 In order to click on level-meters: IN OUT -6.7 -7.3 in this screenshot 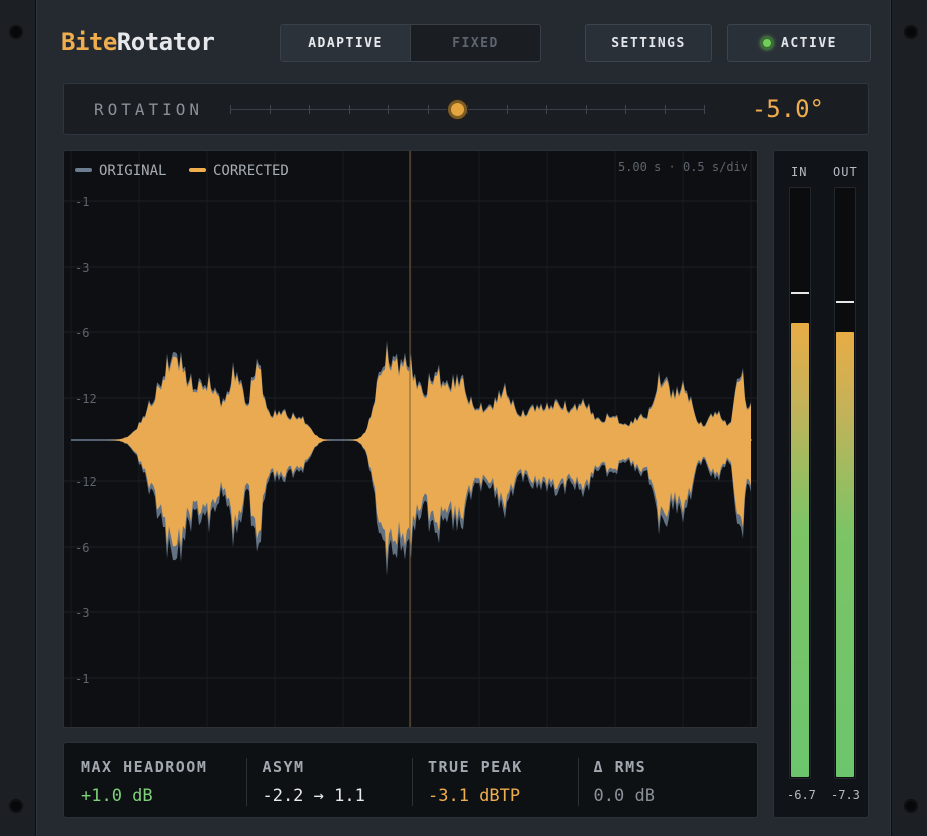, I will do `click(821, 484)`.